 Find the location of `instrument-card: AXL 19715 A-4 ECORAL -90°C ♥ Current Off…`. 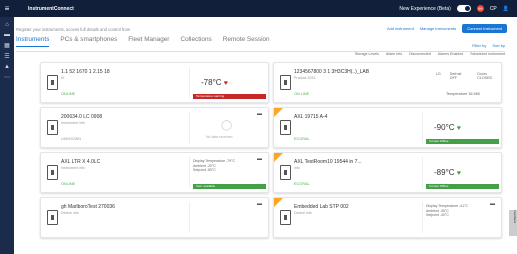

instrument-card: AXL 19715 A-4 ECORAL -90°C ♥ Current Off… is located at coordinates (387, 127).